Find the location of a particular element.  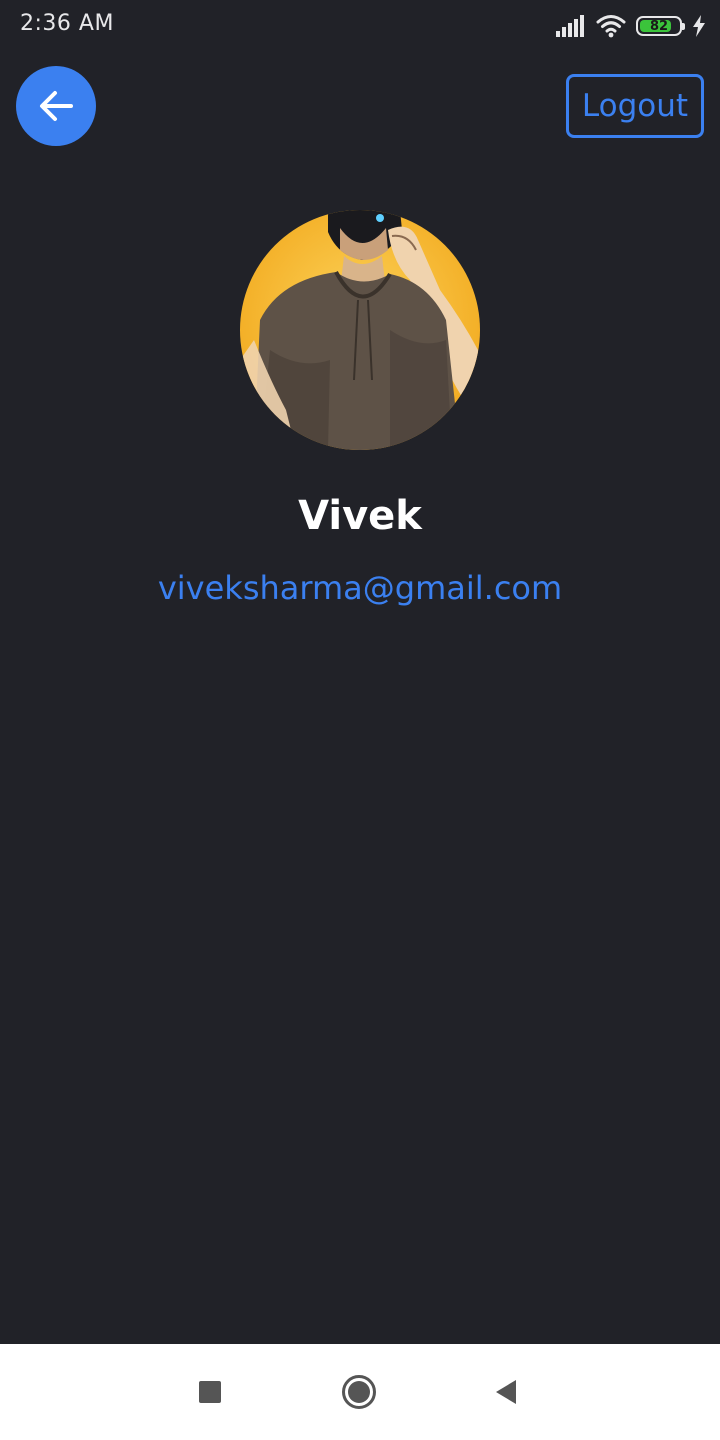

avatar-image is located at coordinates (360, 330).